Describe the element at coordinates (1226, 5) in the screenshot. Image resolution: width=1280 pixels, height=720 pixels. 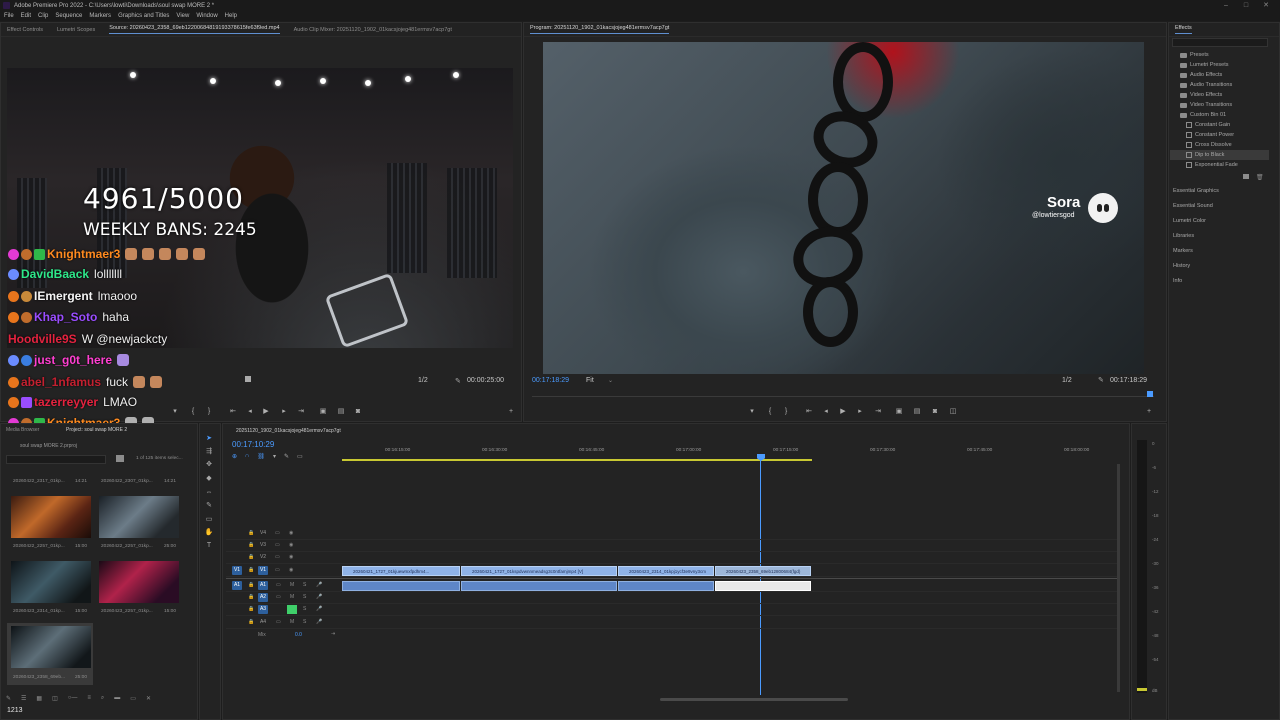
I see `minimize-button: –` at that location.